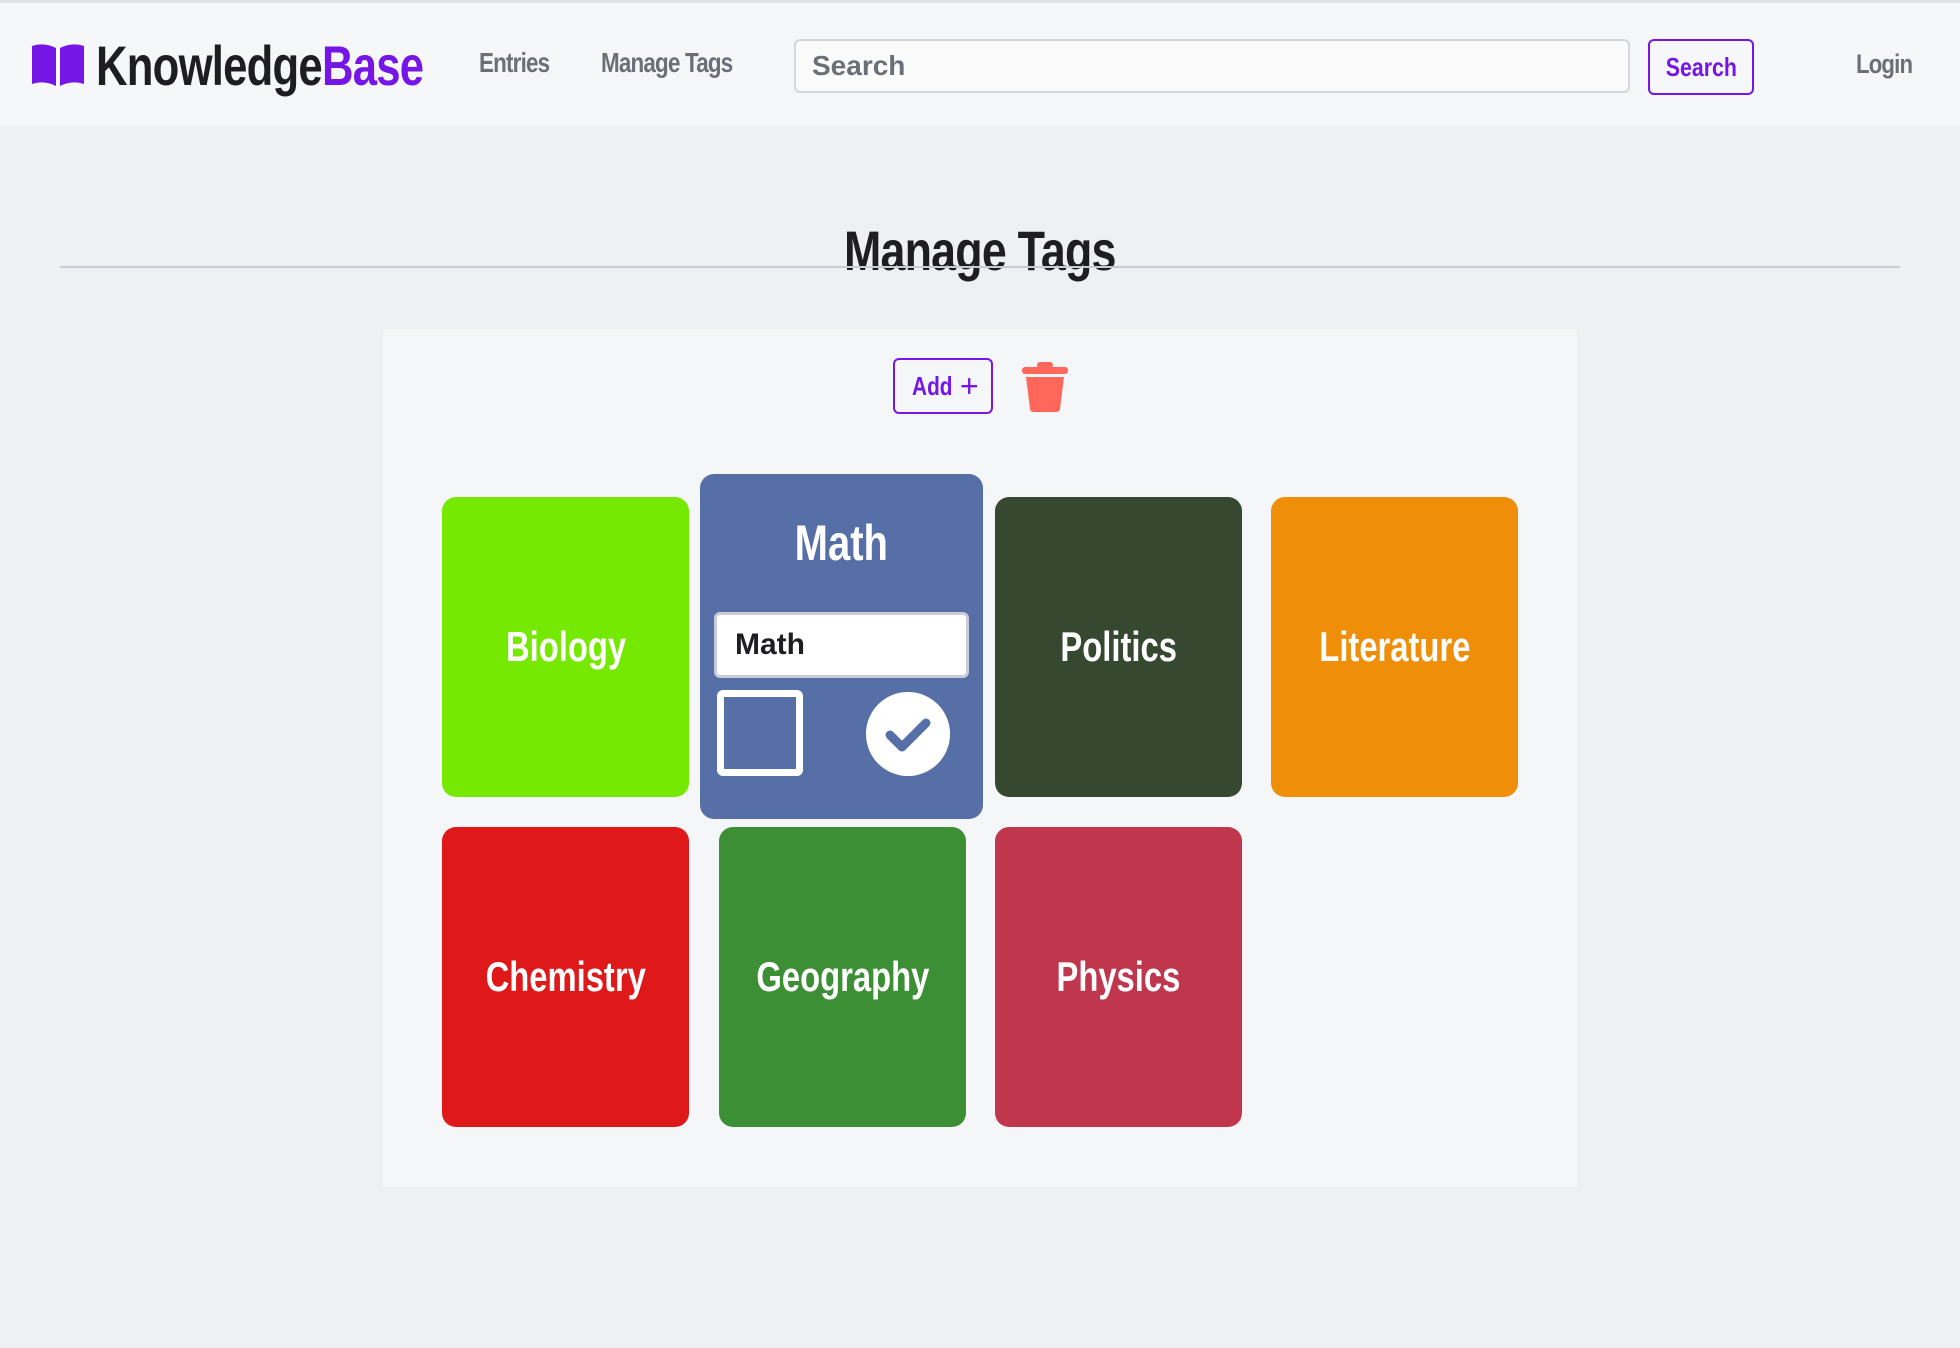 This screenshot has height=1348, width=1960. I want to click on brand-name: KnowledgeBase, so click(260, 65).